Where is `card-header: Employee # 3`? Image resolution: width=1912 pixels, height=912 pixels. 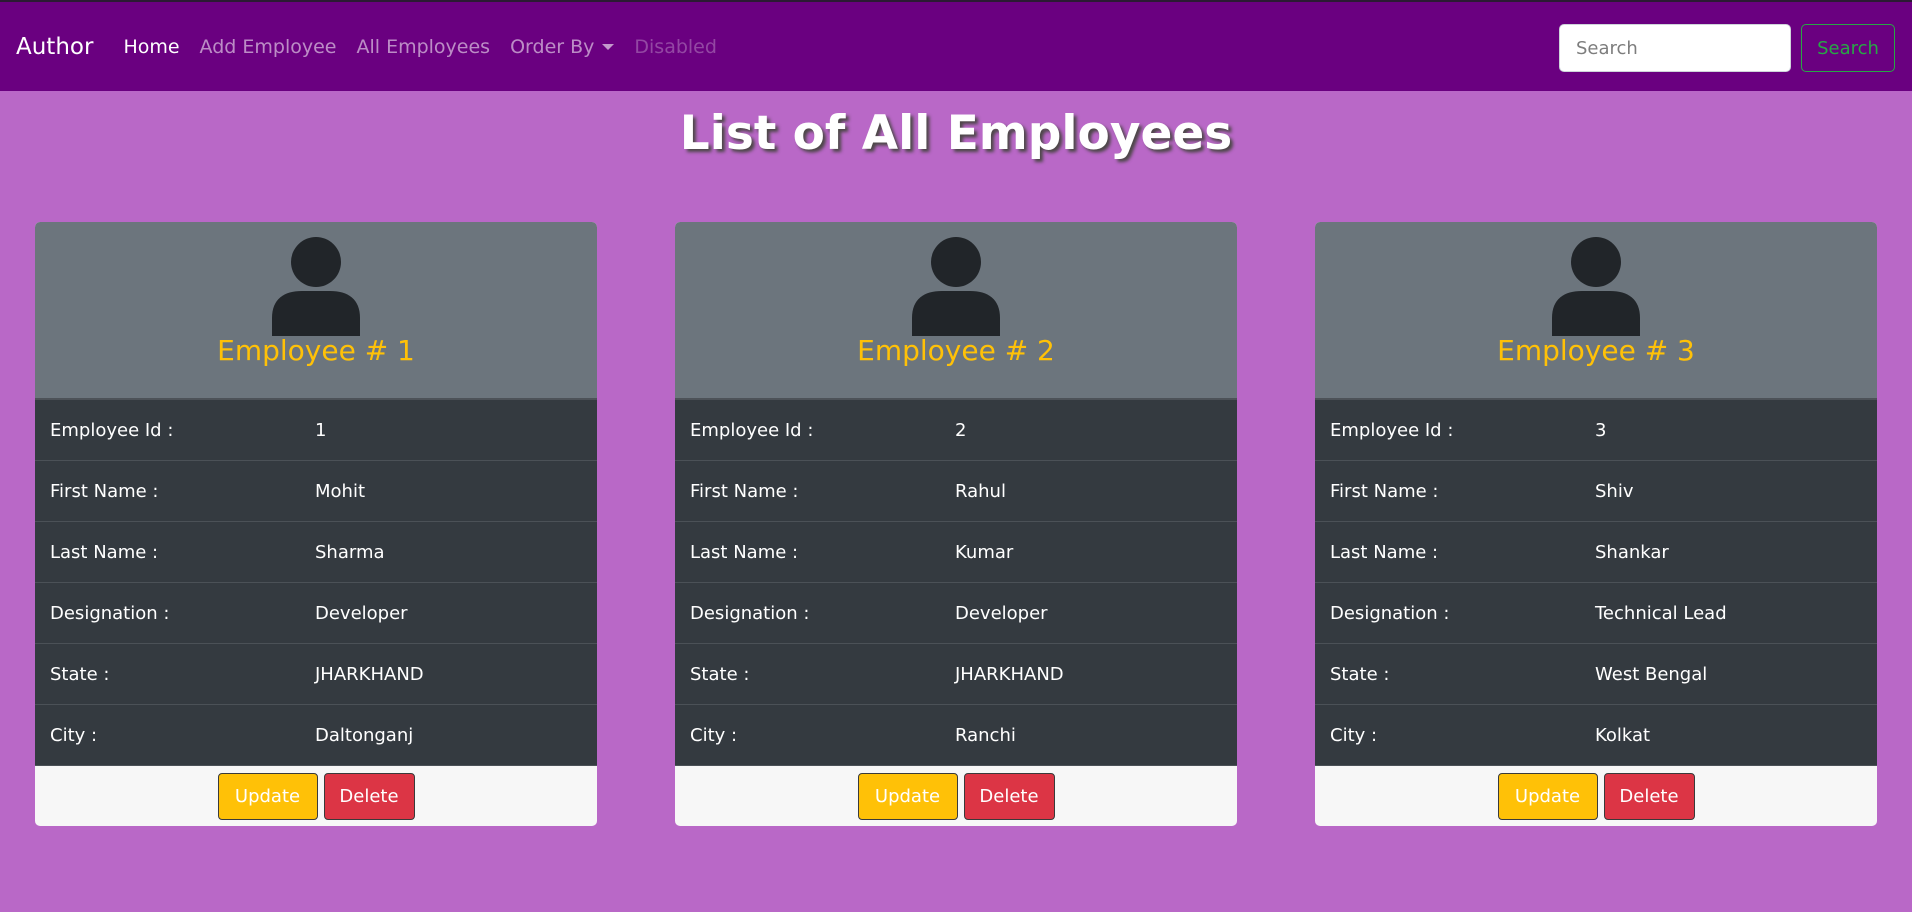
card-header: Employee # 3 is located at coordinates (1596, 311).